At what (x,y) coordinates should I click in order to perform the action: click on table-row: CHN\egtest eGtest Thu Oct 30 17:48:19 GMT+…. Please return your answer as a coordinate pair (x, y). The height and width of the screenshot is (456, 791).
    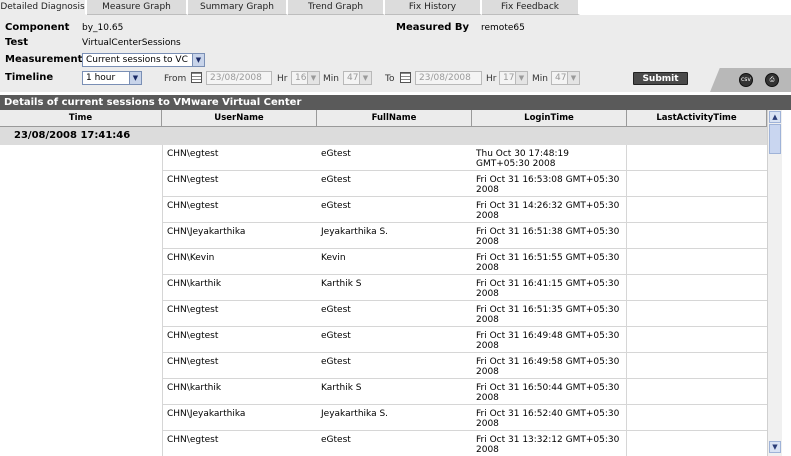
    Looking at the image, I should click on (383, 158).